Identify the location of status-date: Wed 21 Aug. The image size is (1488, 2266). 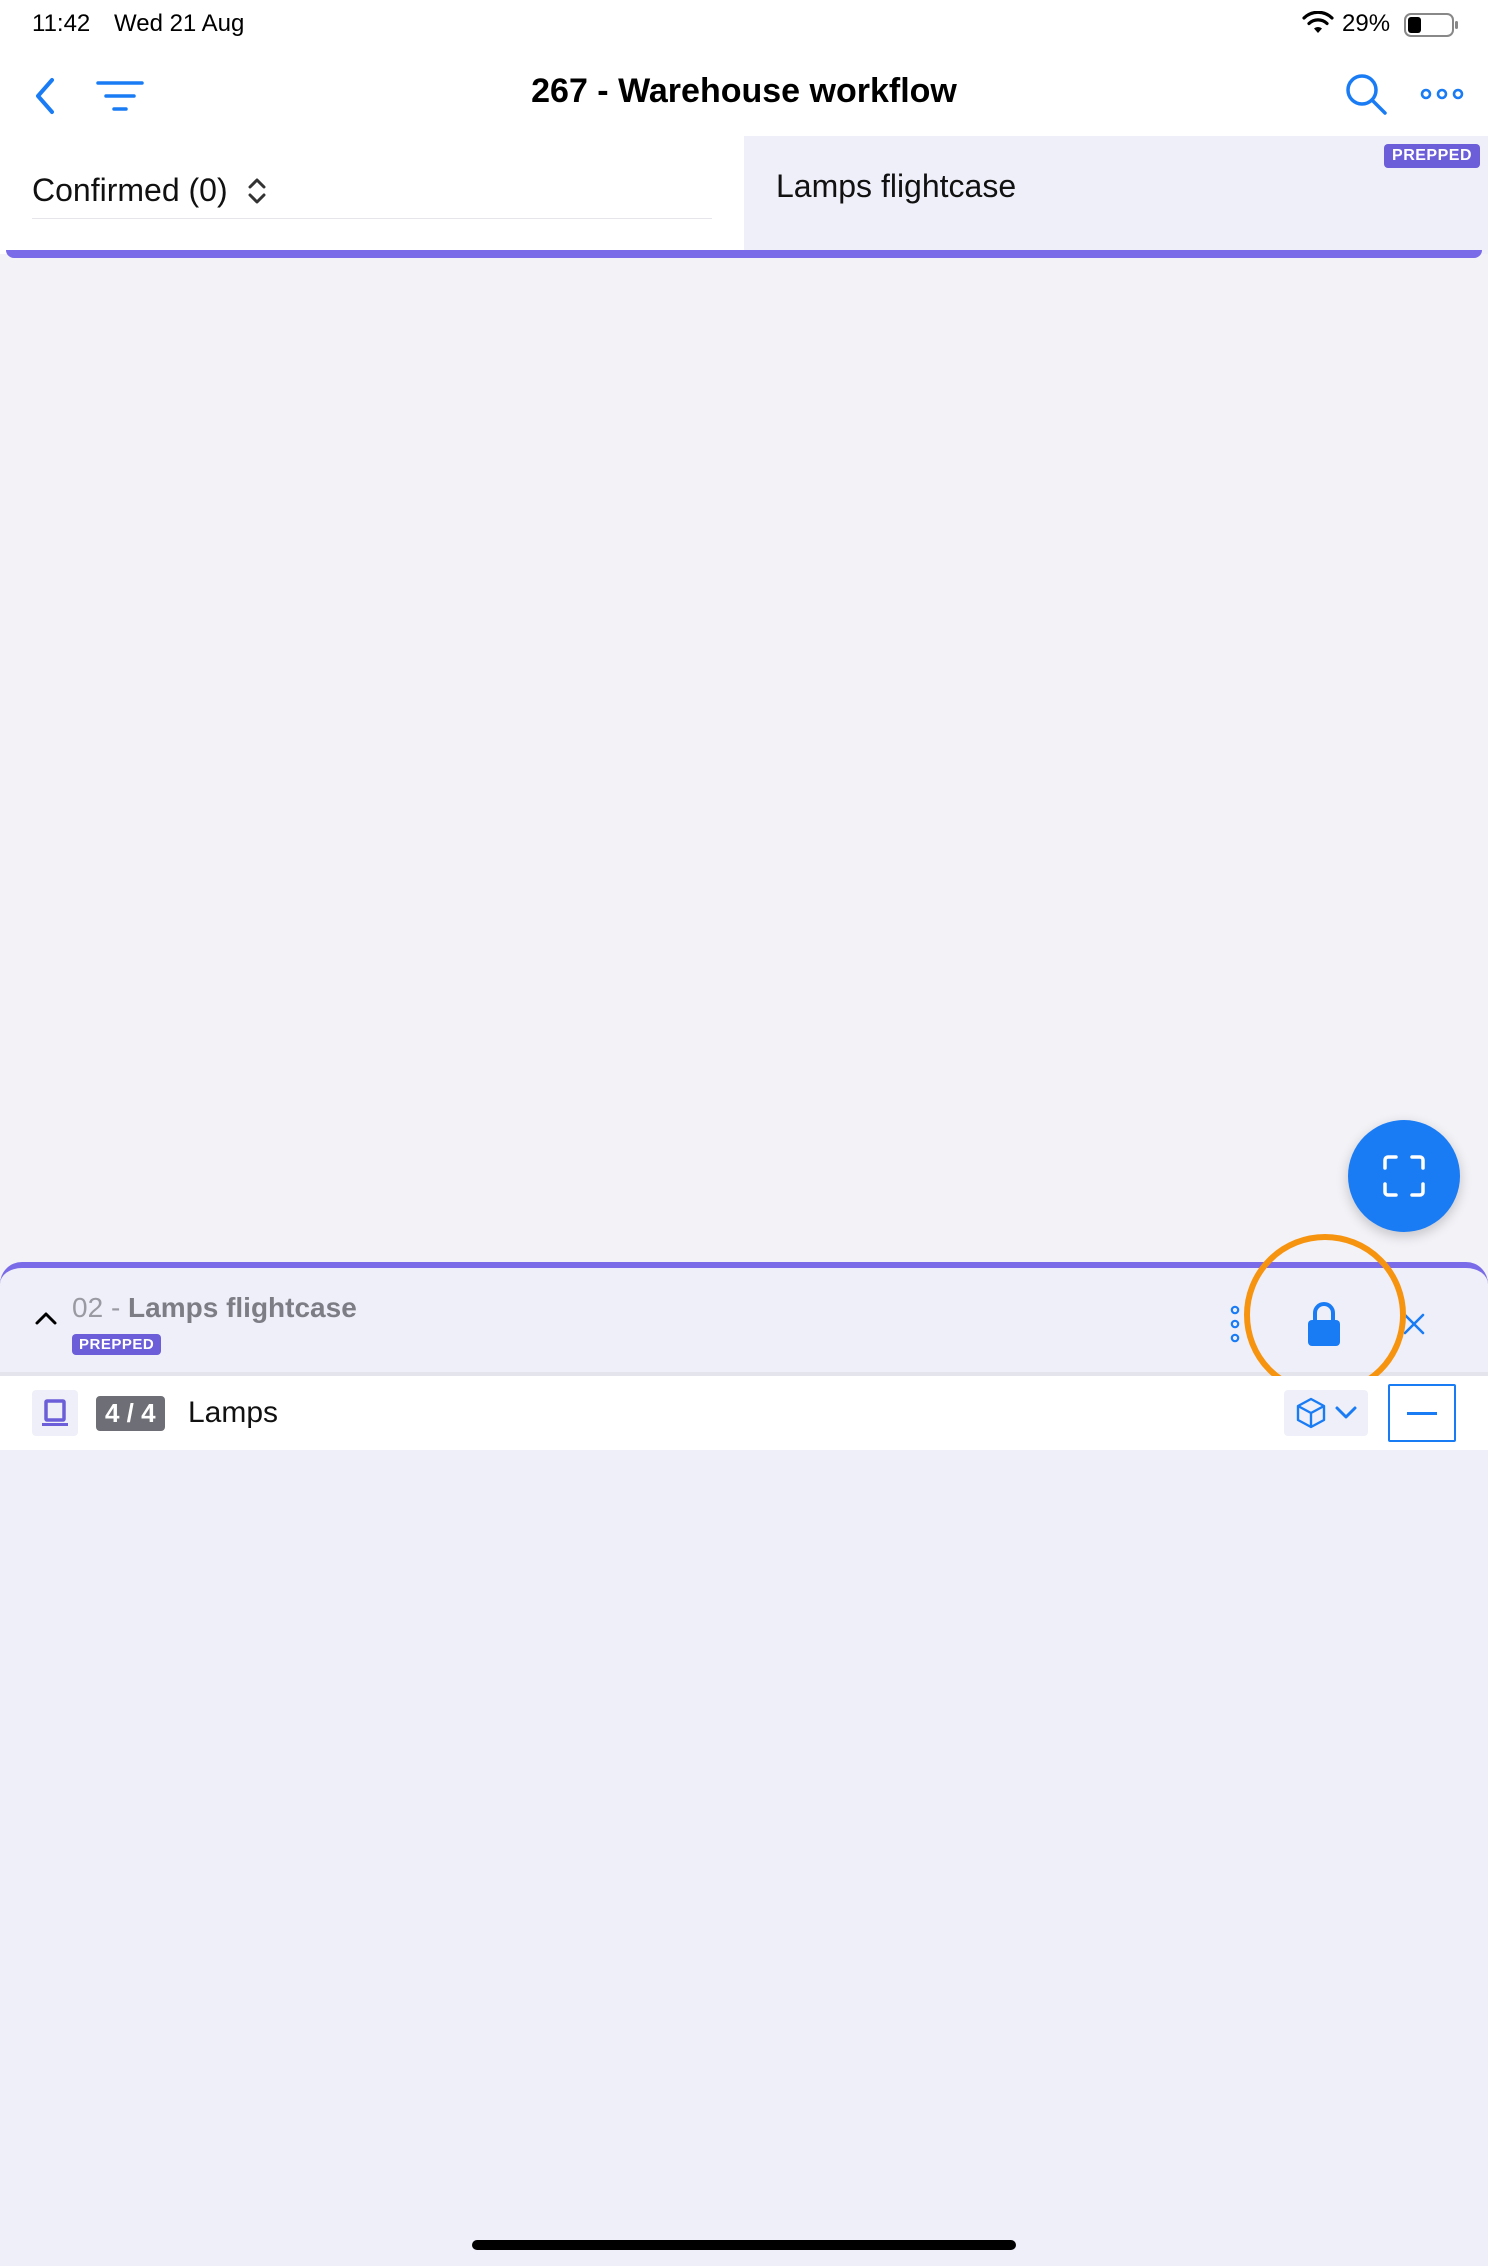
(179, 23).